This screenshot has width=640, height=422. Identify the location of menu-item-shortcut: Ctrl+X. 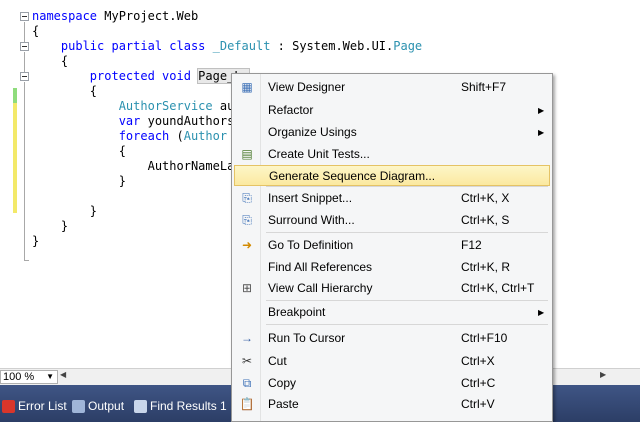
(478, 361).